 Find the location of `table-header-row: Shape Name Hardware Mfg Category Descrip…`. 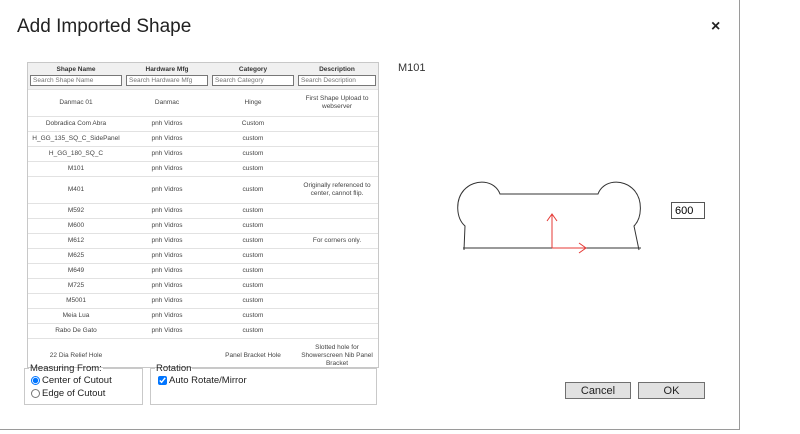

table-header-row: Shape Name Hardware Mfg Category Descrip… is located at coordinates (203, 68).